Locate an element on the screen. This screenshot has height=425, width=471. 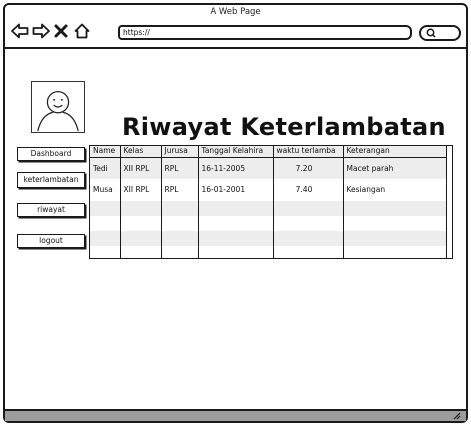
back-arrow-icon is located at coordinates (20, 31).